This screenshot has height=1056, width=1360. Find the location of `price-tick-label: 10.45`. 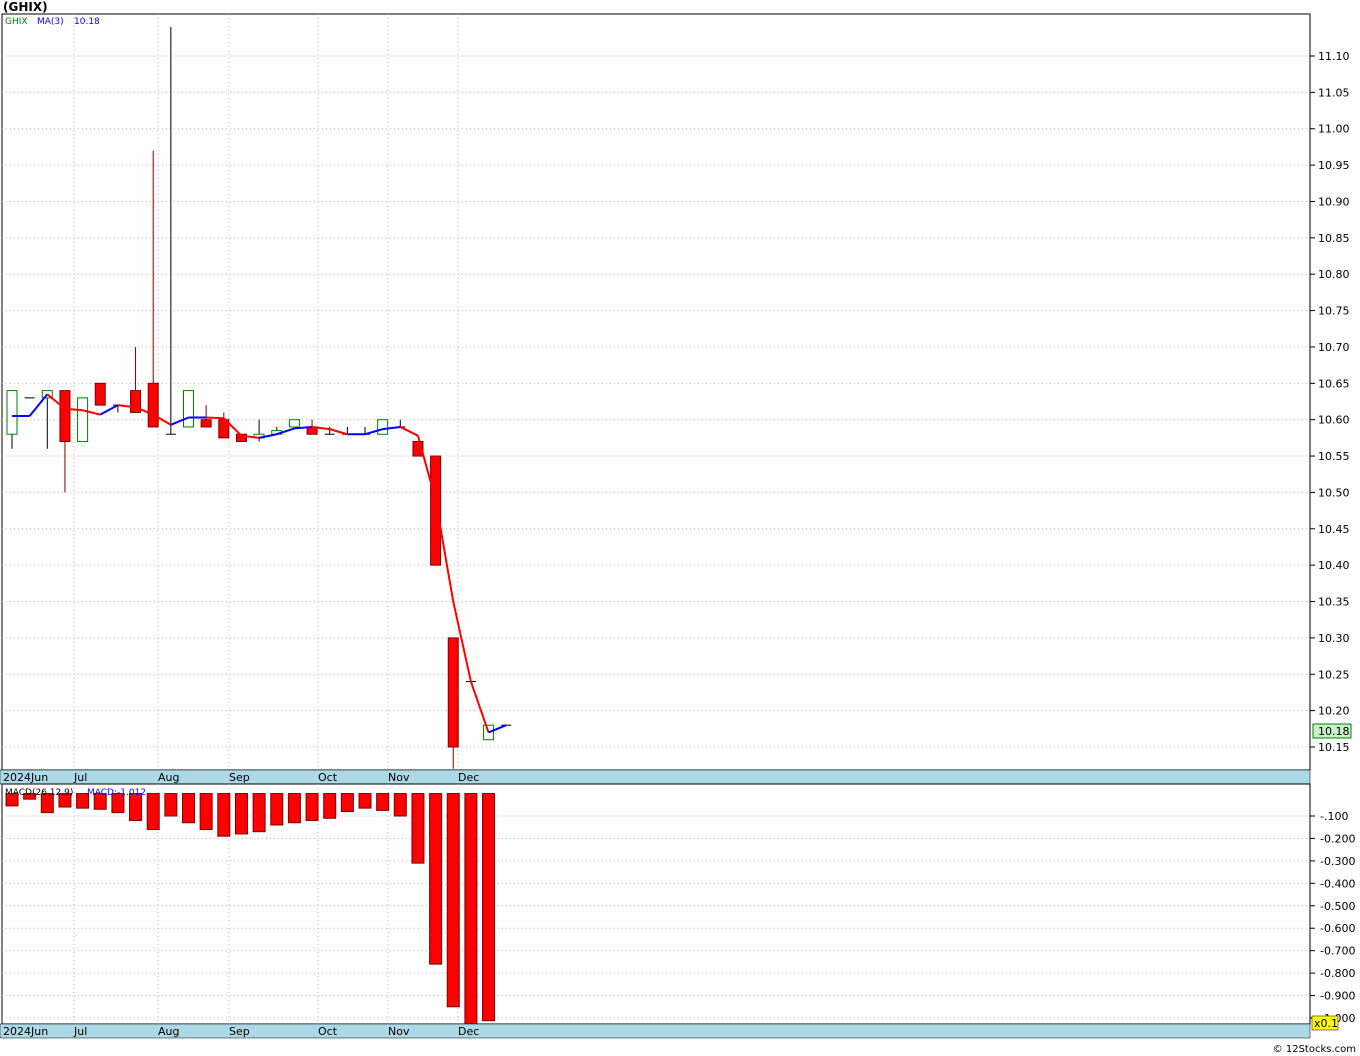

price-tick-label: 10.45 is located at coordinates (1334, 529).